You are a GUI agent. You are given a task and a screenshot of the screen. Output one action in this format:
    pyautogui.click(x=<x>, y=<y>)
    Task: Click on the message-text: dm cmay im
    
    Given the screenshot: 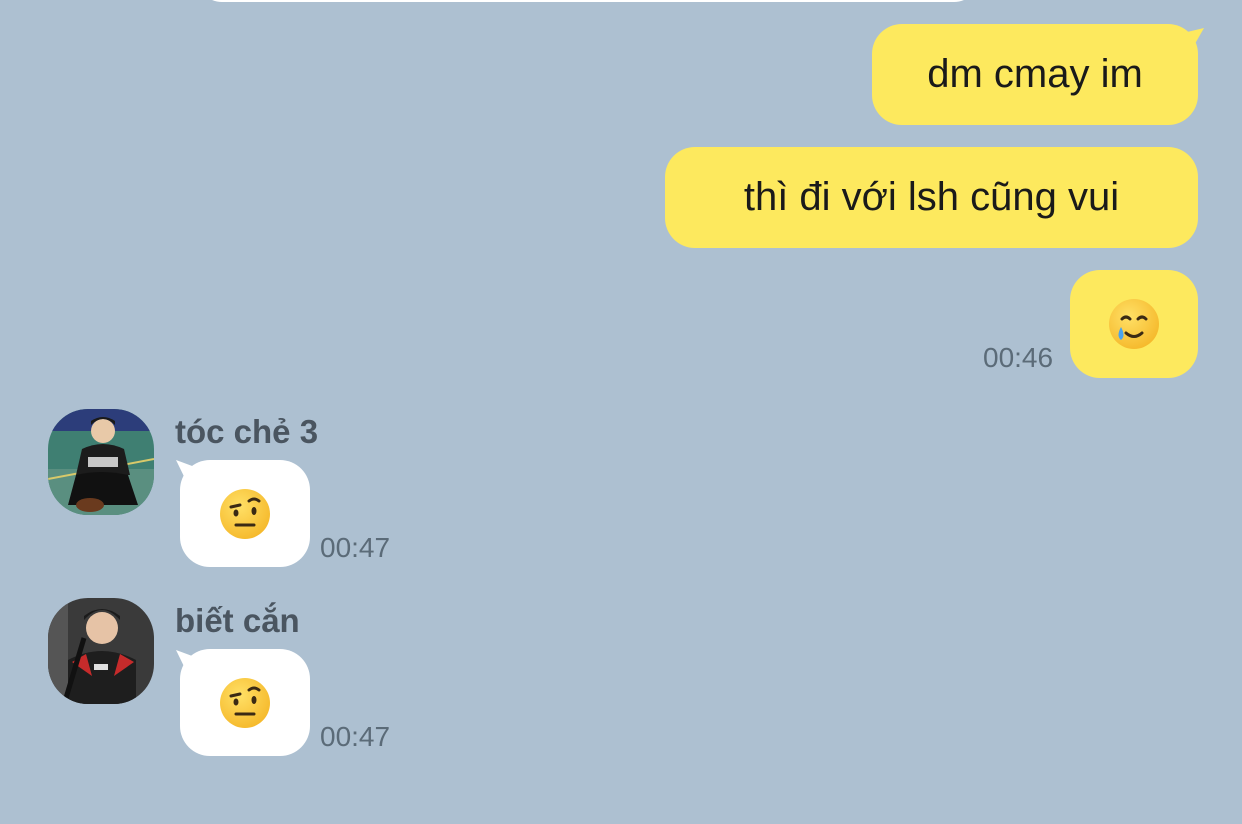 What is the action you would take?
    pyautogui.click(x=1035, y=74)
    